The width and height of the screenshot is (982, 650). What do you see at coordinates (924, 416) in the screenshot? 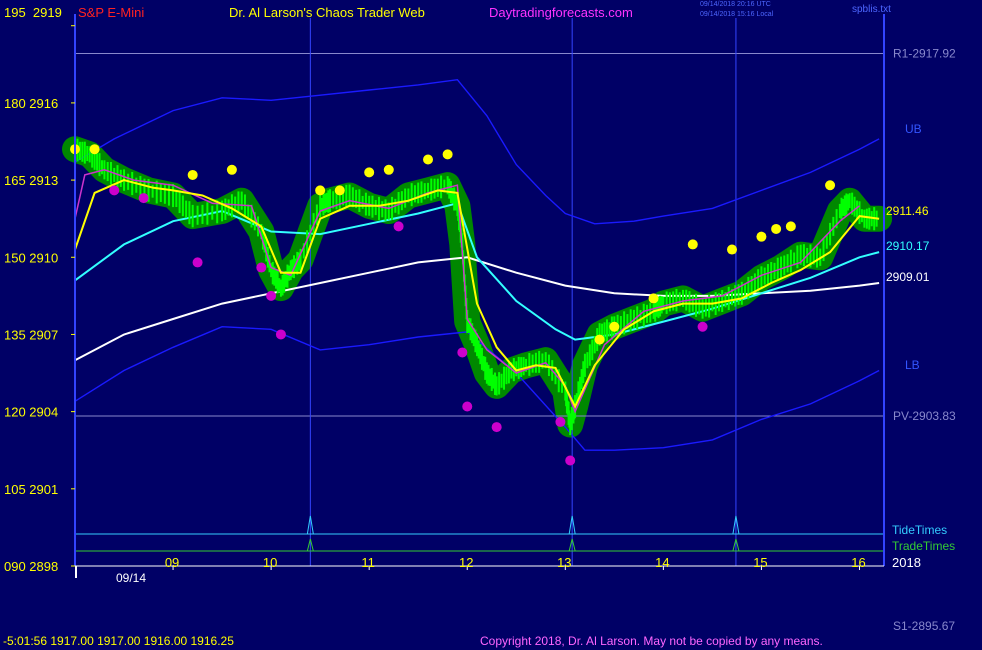
I see `level-label: PV-2903.83` at bounding box center [924, 416].